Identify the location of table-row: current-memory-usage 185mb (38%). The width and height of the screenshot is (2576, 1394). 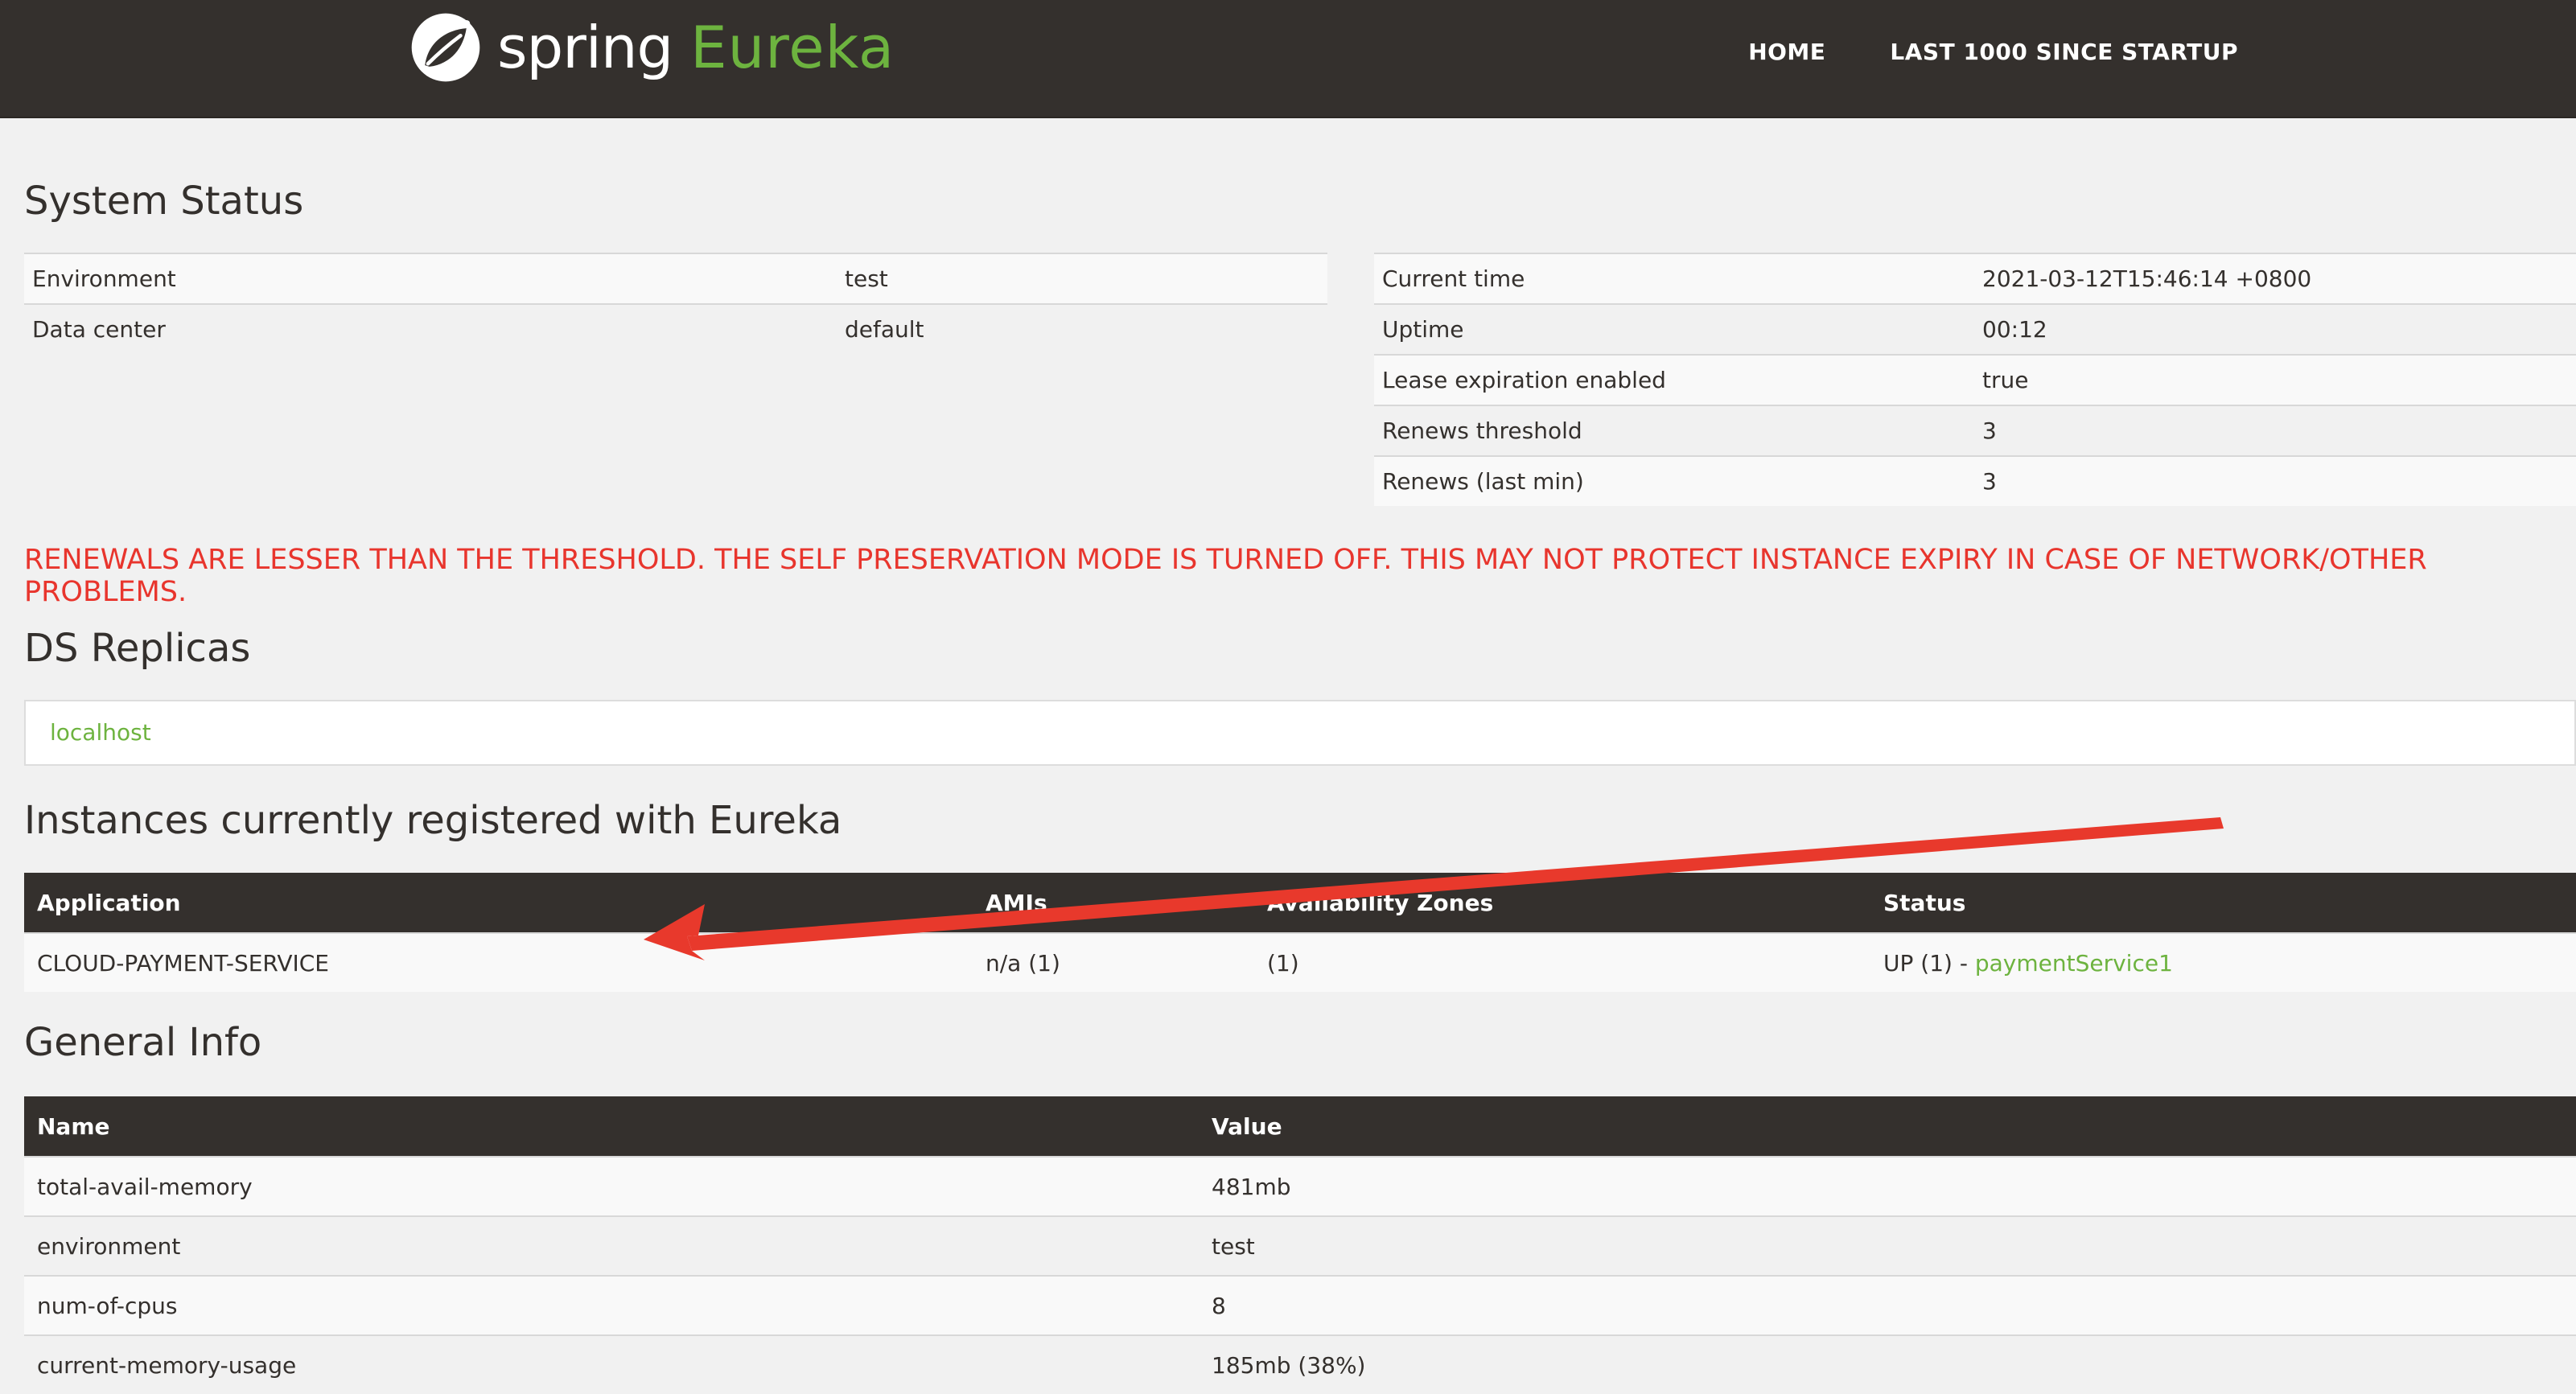
(1300, 1364).